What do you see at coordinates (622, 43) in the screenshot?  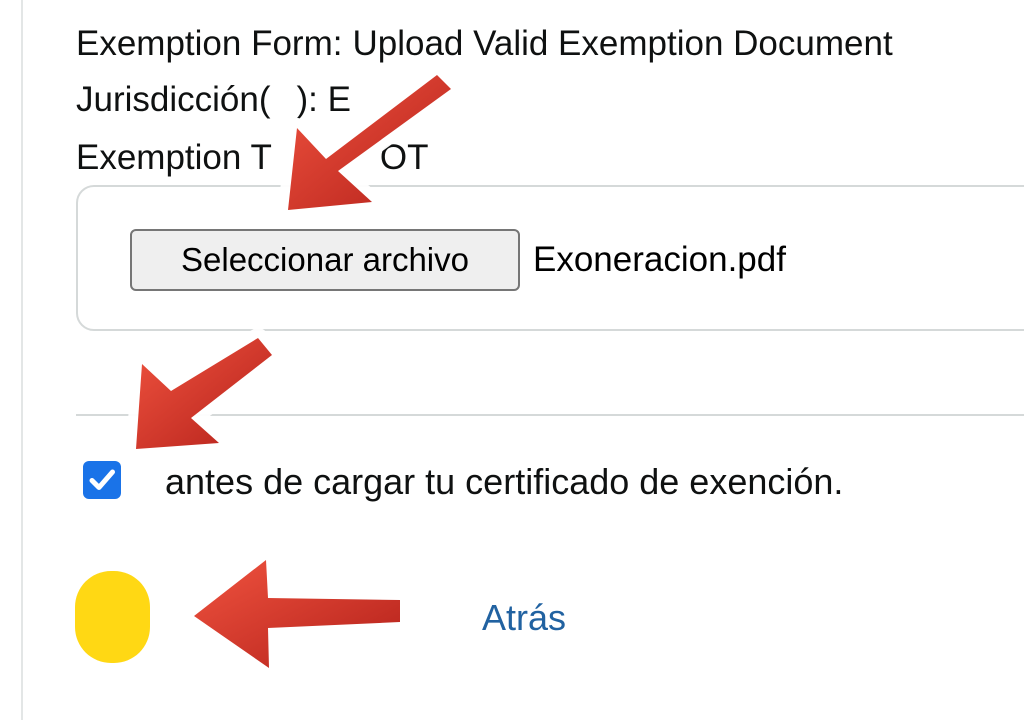 I see `exemption-form-value: Upload Valid Exemption Document` at bounding box center [622, 43].